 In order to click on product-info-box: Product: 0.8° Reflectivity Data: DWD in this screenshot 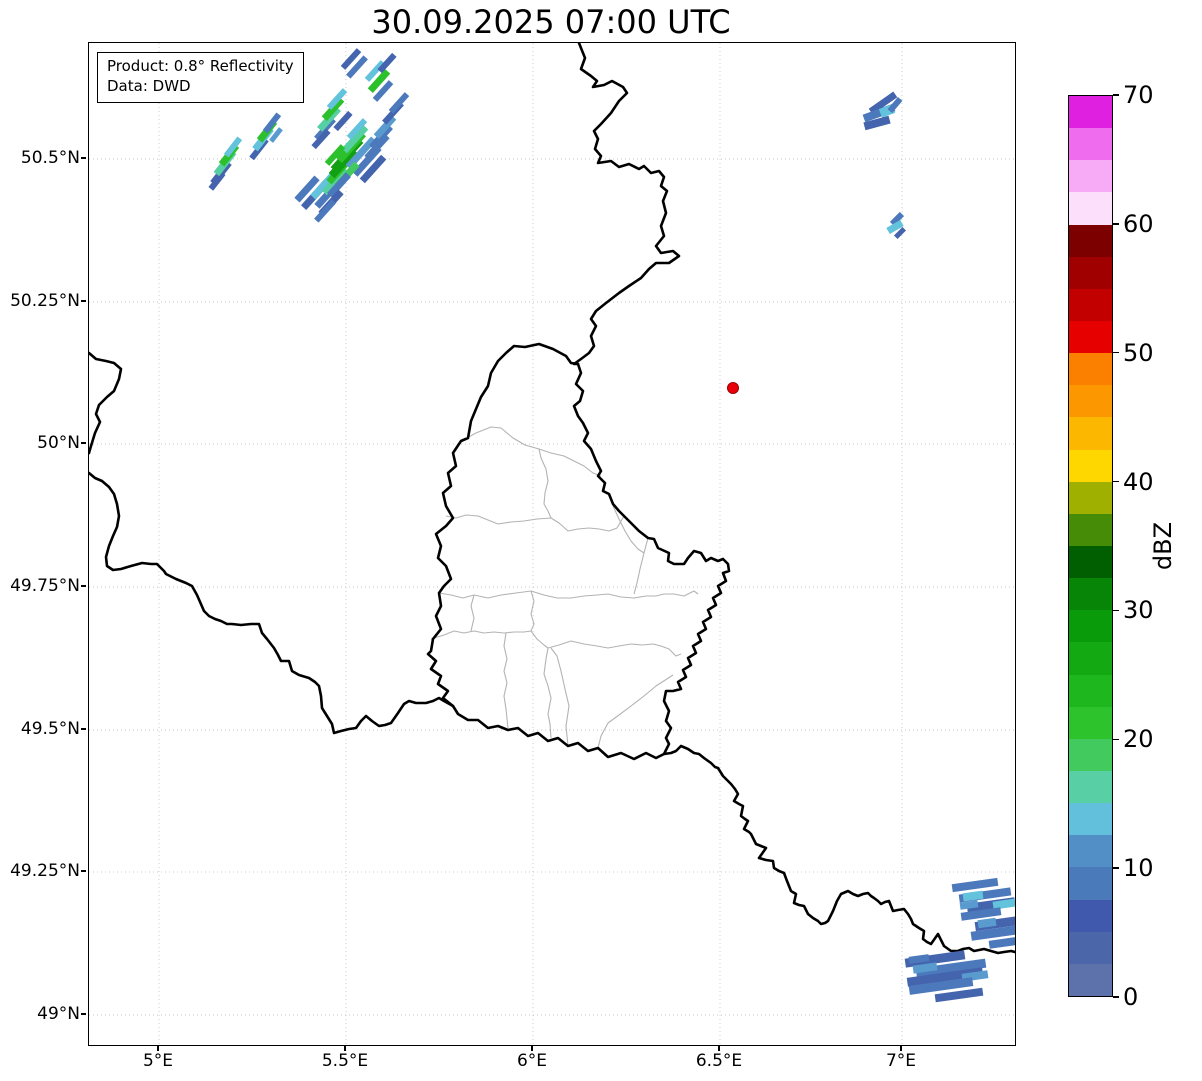, I will do `click(200, 77)`.